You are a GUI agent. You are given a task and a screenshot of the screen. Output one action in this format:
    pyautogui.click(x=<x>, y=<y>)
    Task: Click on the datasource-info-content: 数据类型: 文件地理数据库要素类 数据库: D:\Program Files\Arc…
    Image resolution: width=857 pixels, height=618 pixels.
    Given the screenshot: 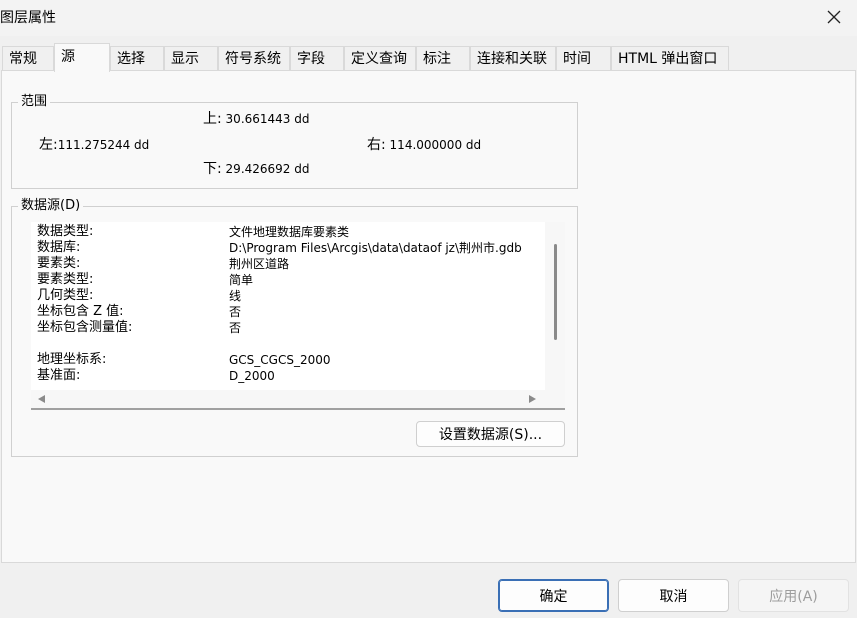 What is the action you would take?
    pyautogui.click(x=279, y=303)
    